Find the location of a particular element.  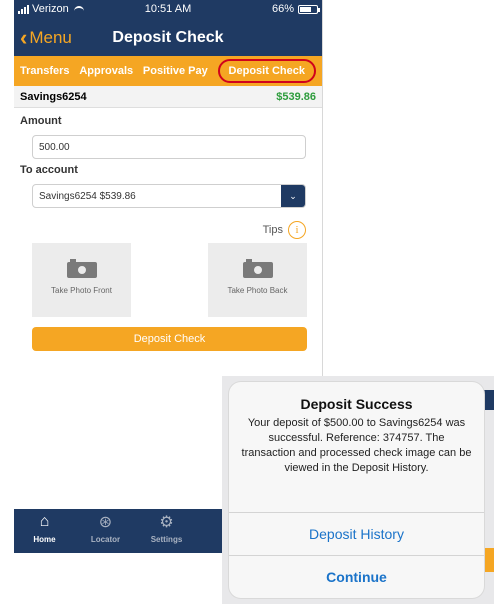

battery-percent: 66% is located at coordinates (282, 9).